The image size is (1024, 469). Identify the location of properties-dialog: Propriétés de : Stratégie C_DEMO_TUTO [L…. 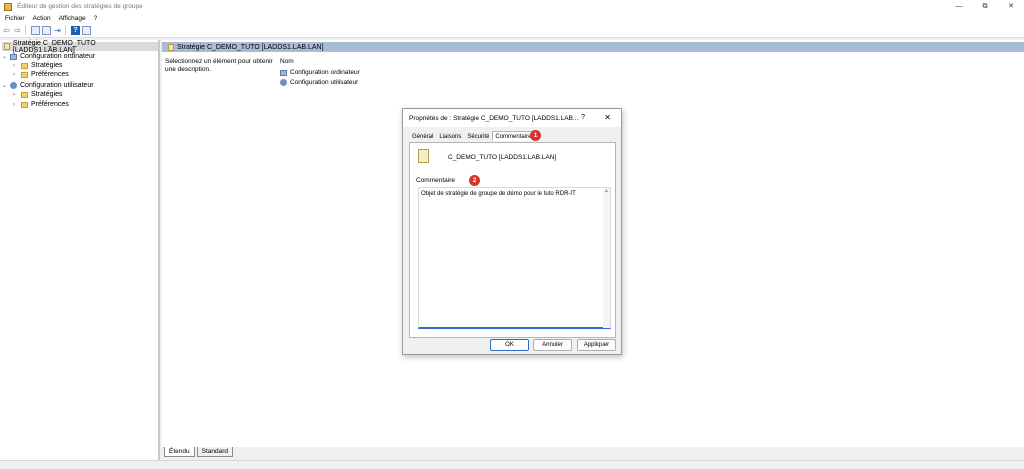
(512, 231).